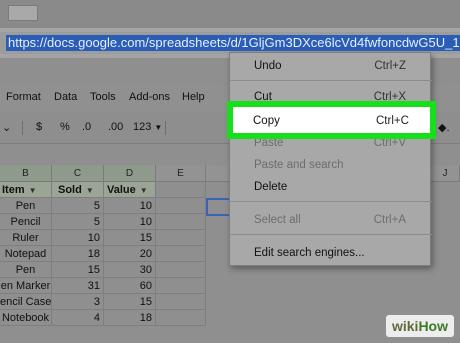  What do you see at coordinates (277, 220) in the screenshot?
I see `menu-item-label: Select all` at bounding box center [277, 220].